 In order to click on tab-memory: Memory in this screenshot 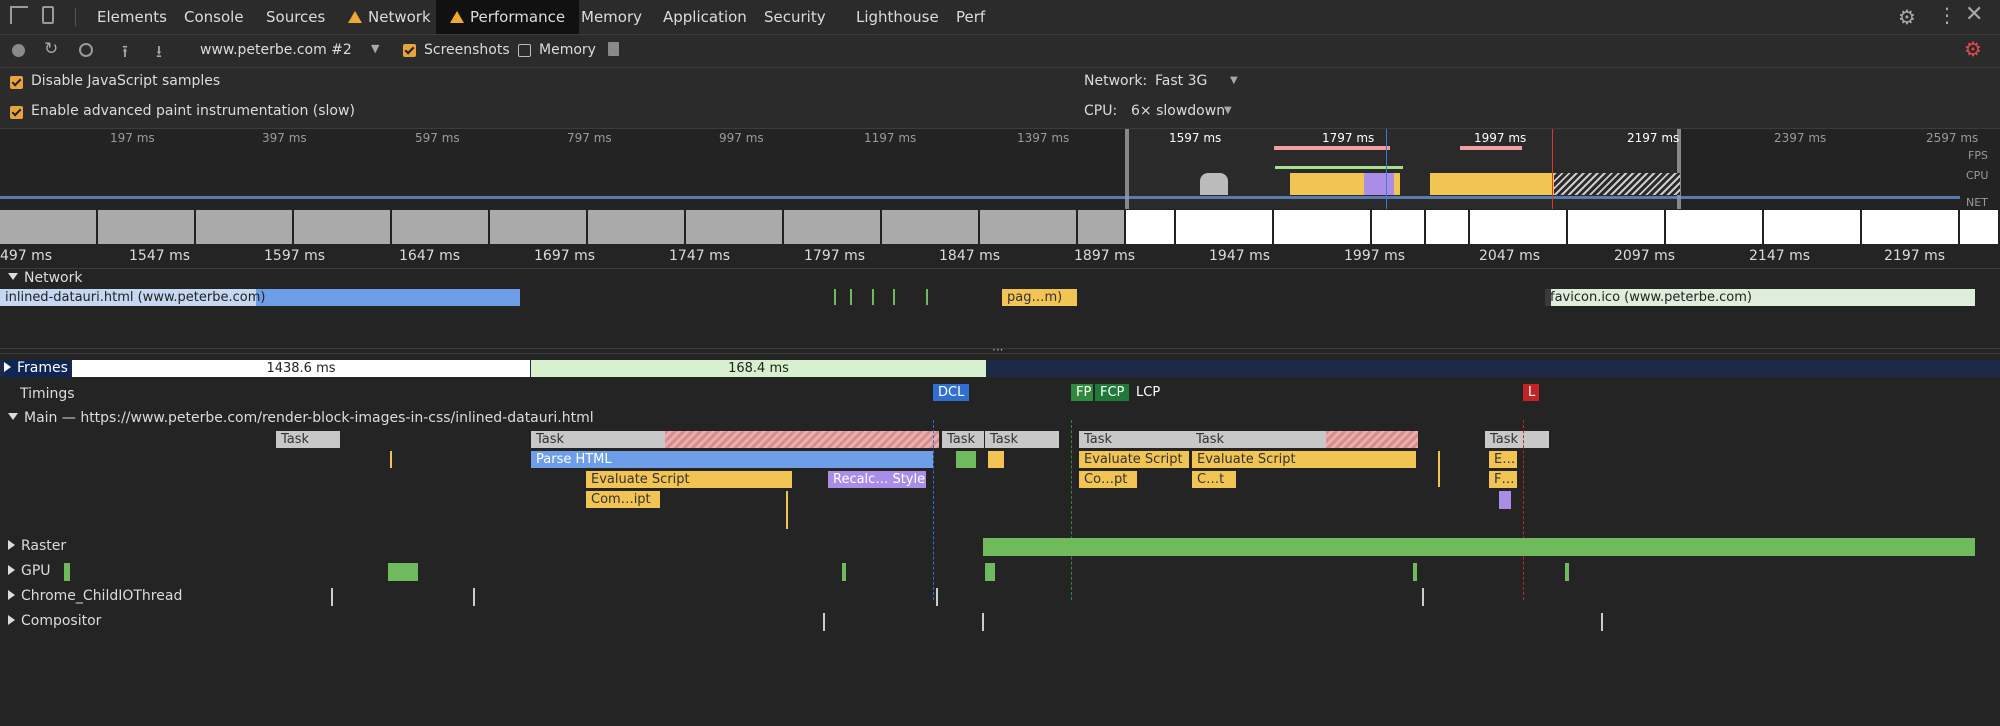, I will do `click(611, 17)`.